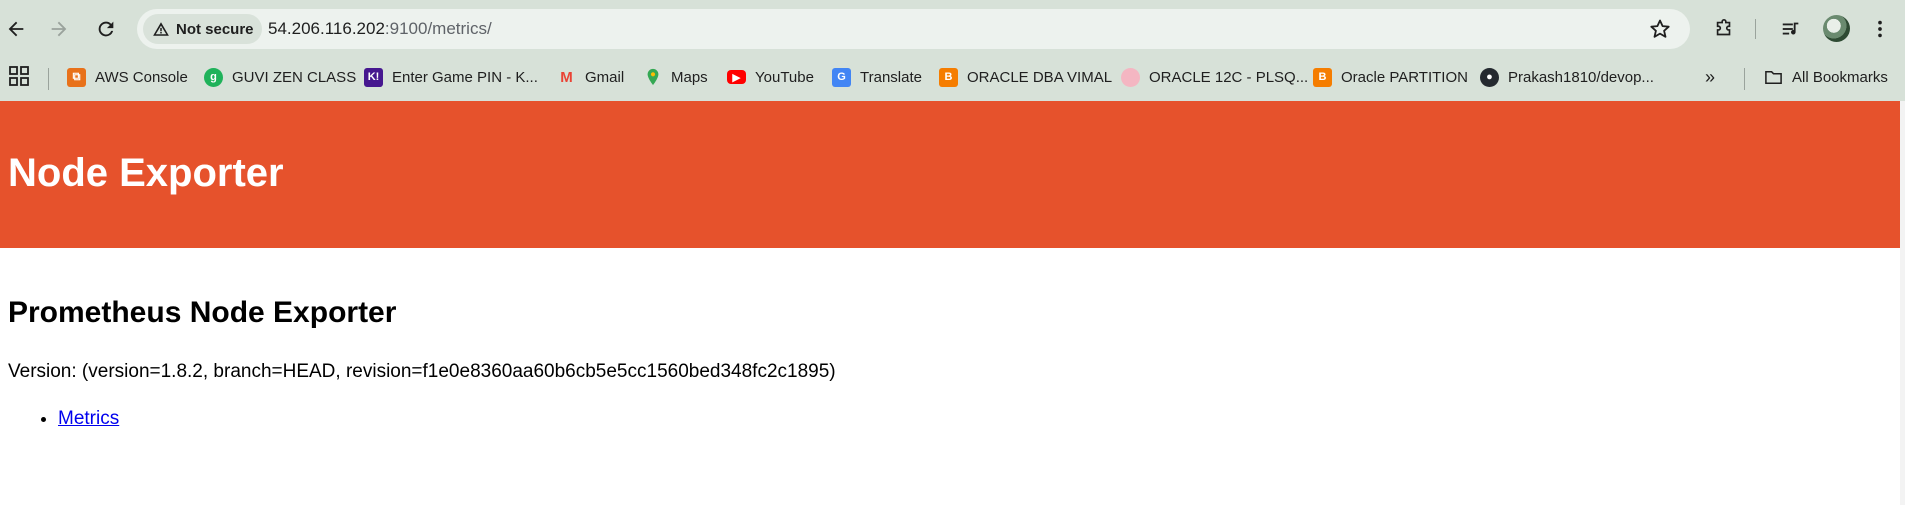  I want to click on bookmark-aws-console: ⧉ AWS Console, so click(127, 77).